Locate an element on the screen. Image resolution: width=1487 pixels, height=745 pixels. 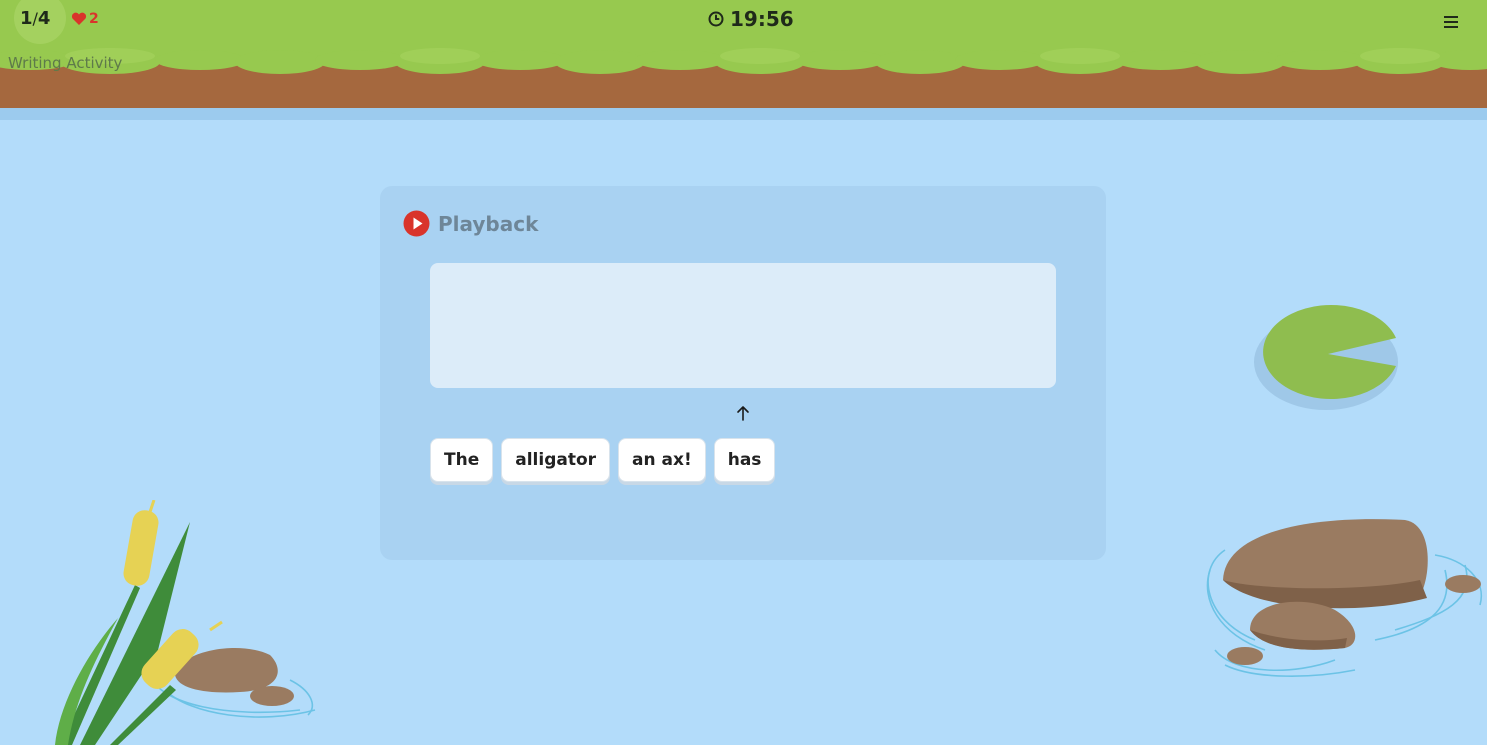
progress-counter: 1/4 is located at coordinates (35, 18).